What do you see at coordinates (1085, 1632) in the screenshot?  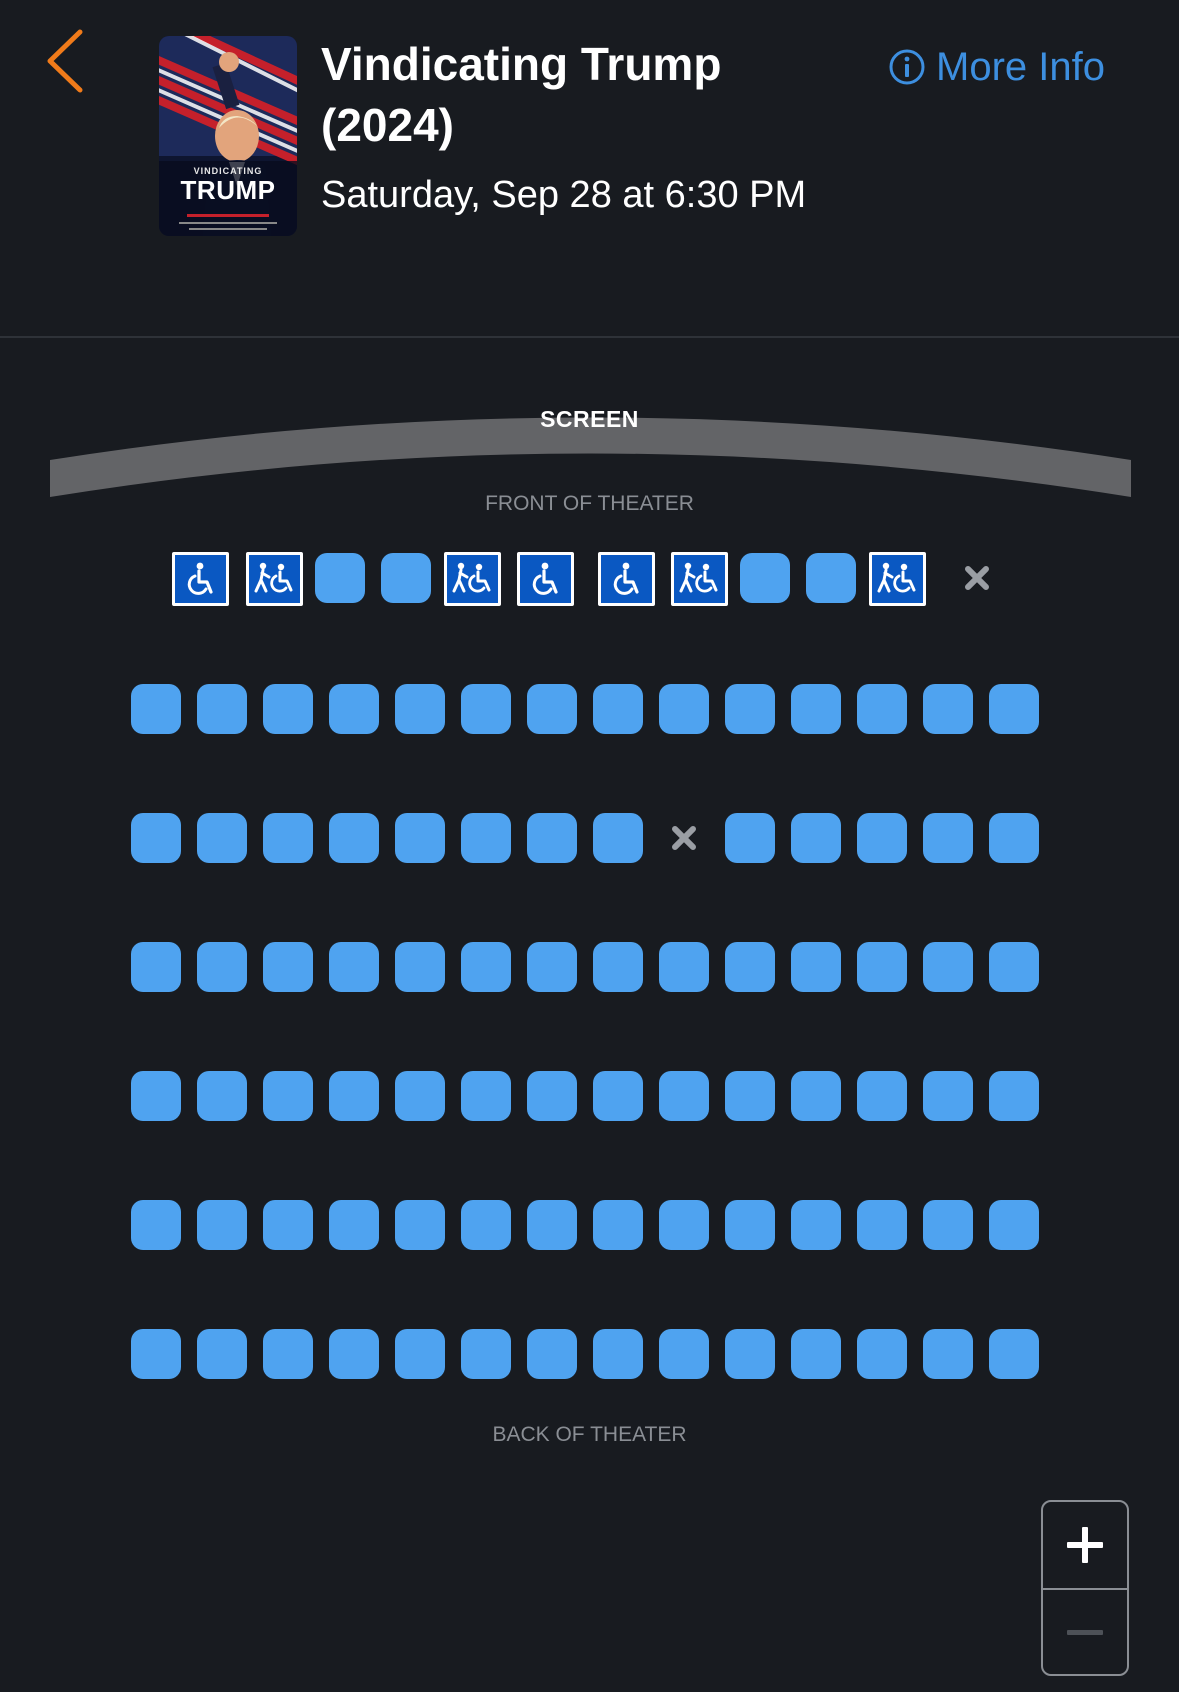 I see `zoom-out-button` at bounding box center [1085, 1632].